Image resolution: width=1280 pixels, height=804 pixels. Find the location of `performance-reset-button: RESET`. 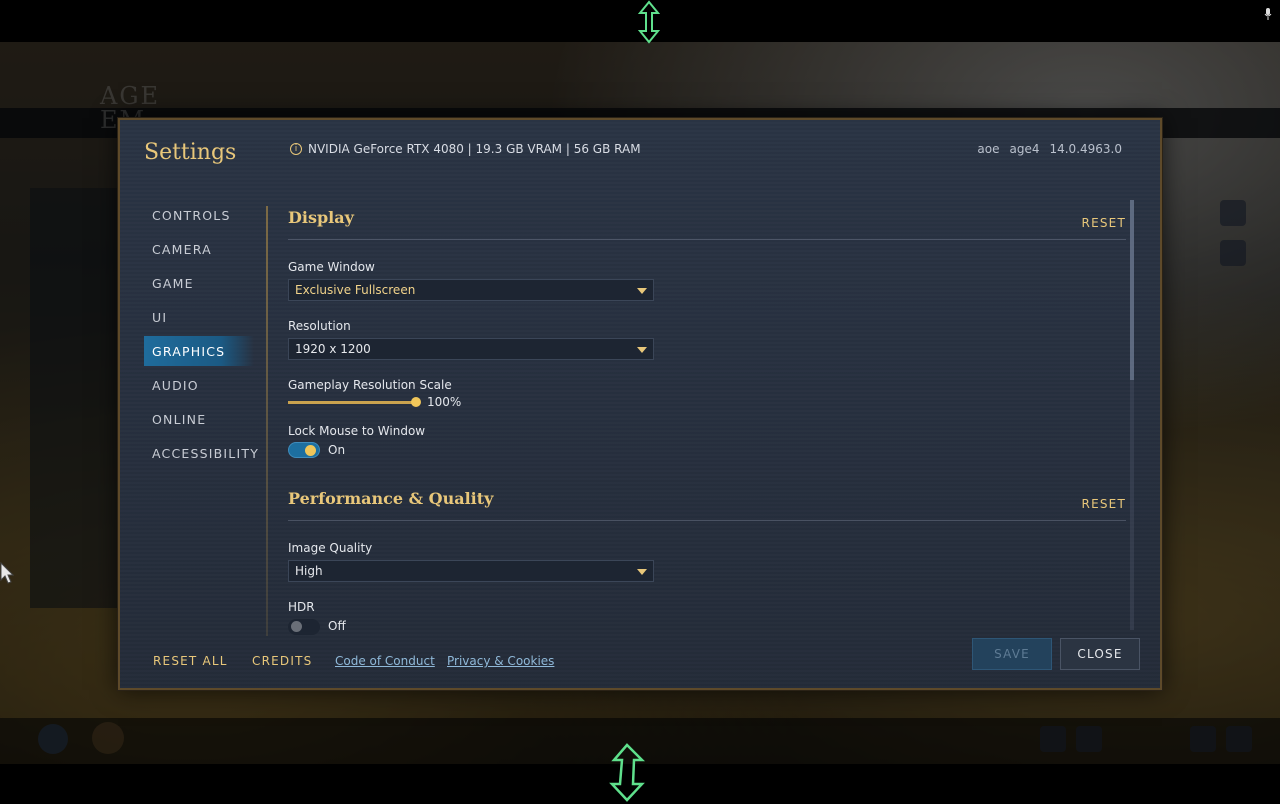

performance-reset-button: RESET is located at coordinates (1104, 504).